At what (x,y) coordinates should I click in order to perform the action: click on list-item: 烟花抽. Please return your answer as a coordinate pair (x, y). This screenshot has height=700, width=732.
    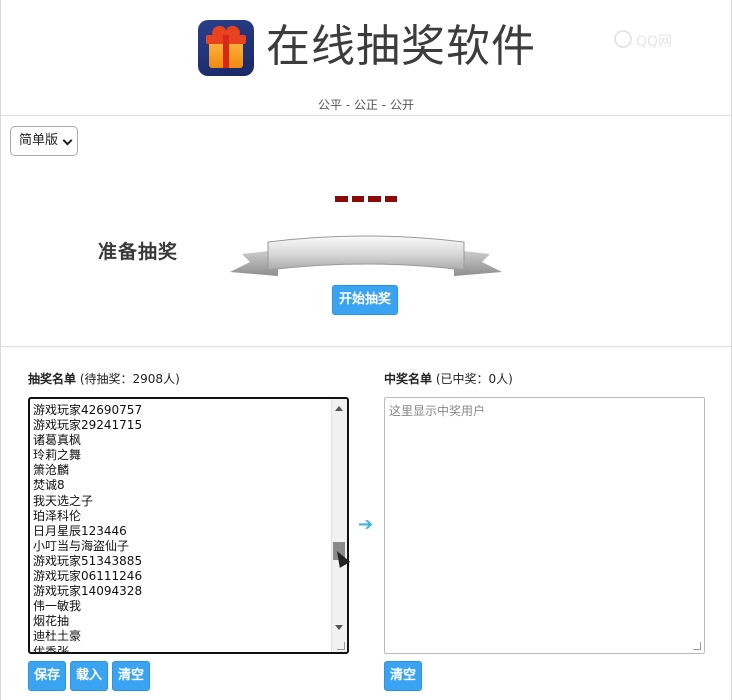
    Looking at the image, I should click on (51, 621).